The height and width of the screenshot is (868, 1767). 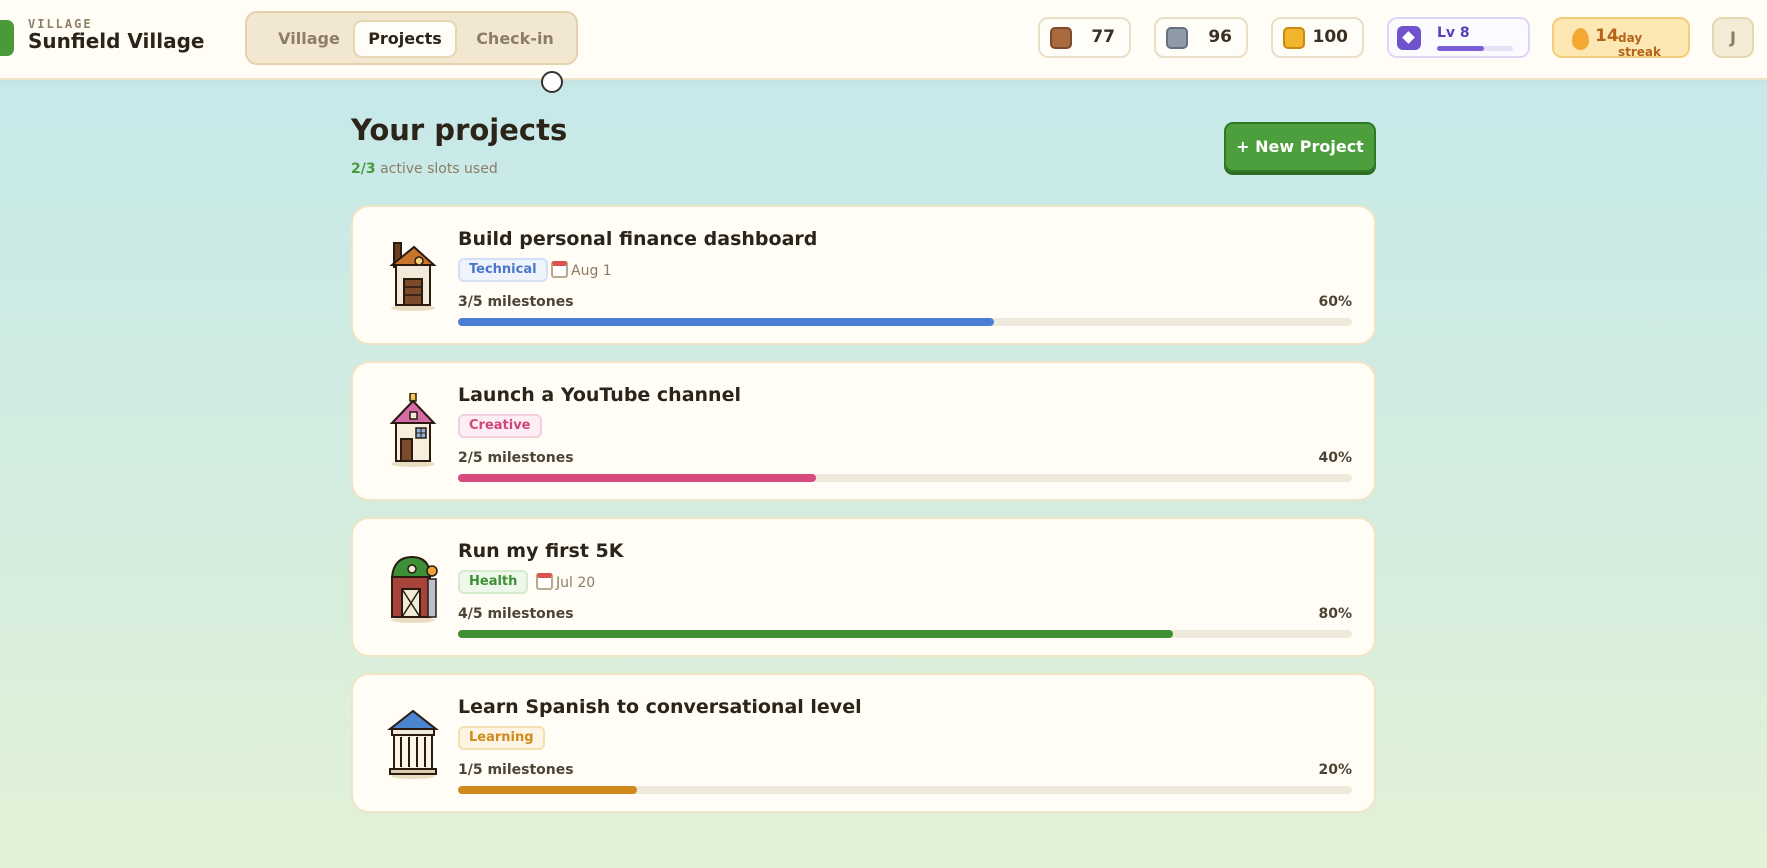 What do you see at coordinates (413, 744) in the screenshot?
I see `library-building-icon` at bounding box center [413, 744].